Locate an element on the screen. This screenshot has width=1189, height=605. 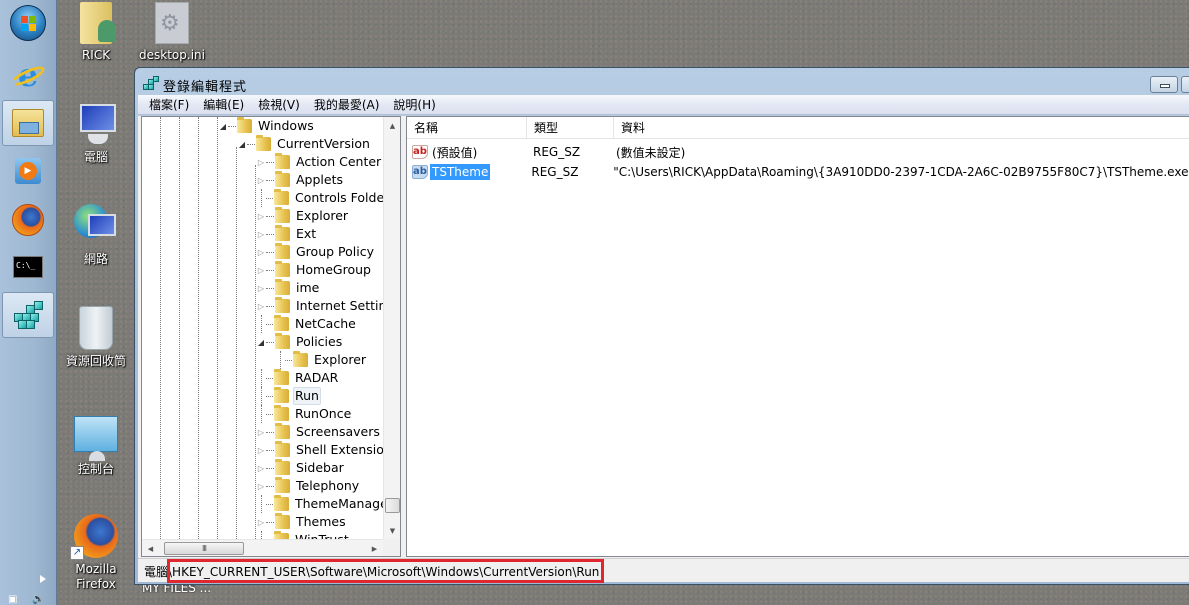
tree-item: RADAR is located at coordinates (298, 378).